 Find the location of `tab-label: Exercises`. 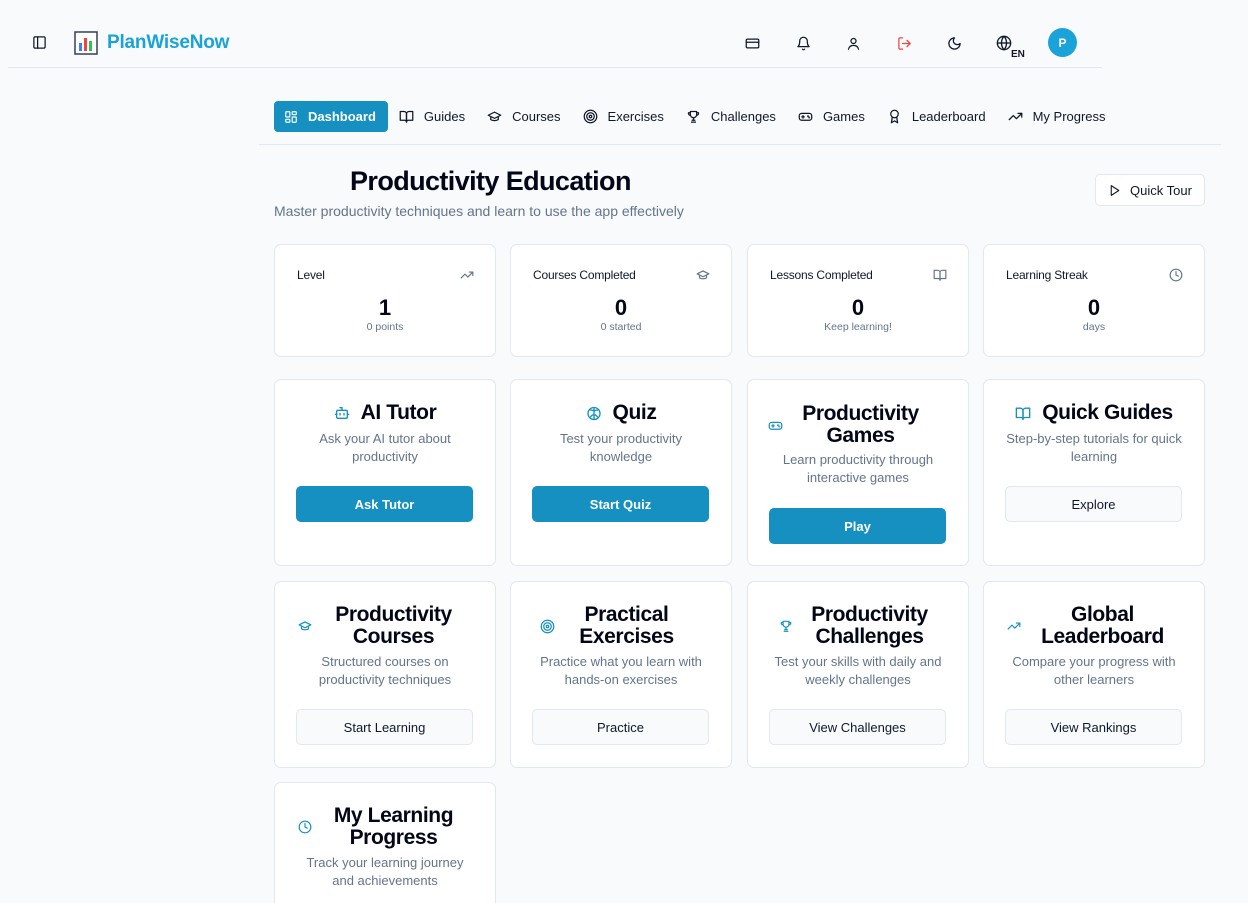

tab-label: Exercises is located at coordinates (635, 116).